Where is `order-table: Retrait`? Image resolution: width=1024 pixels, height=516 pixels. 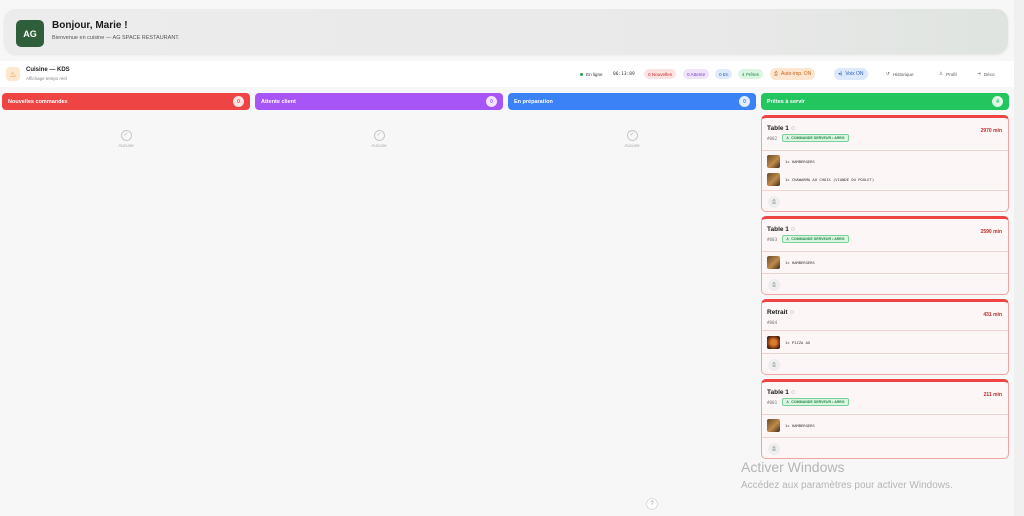
order-table: Retrait is located at coordinates (780, 312).